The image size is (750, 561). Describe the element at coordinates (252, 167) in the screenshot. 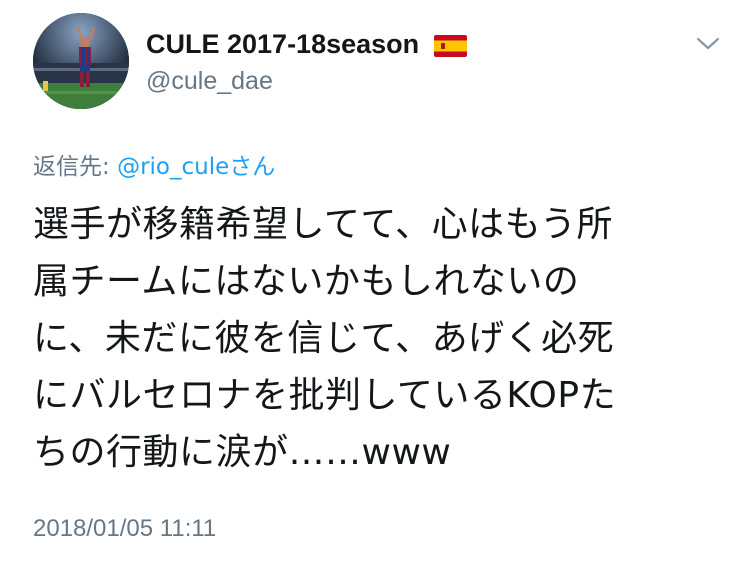

I see `reply-suffix: さん` at that location.